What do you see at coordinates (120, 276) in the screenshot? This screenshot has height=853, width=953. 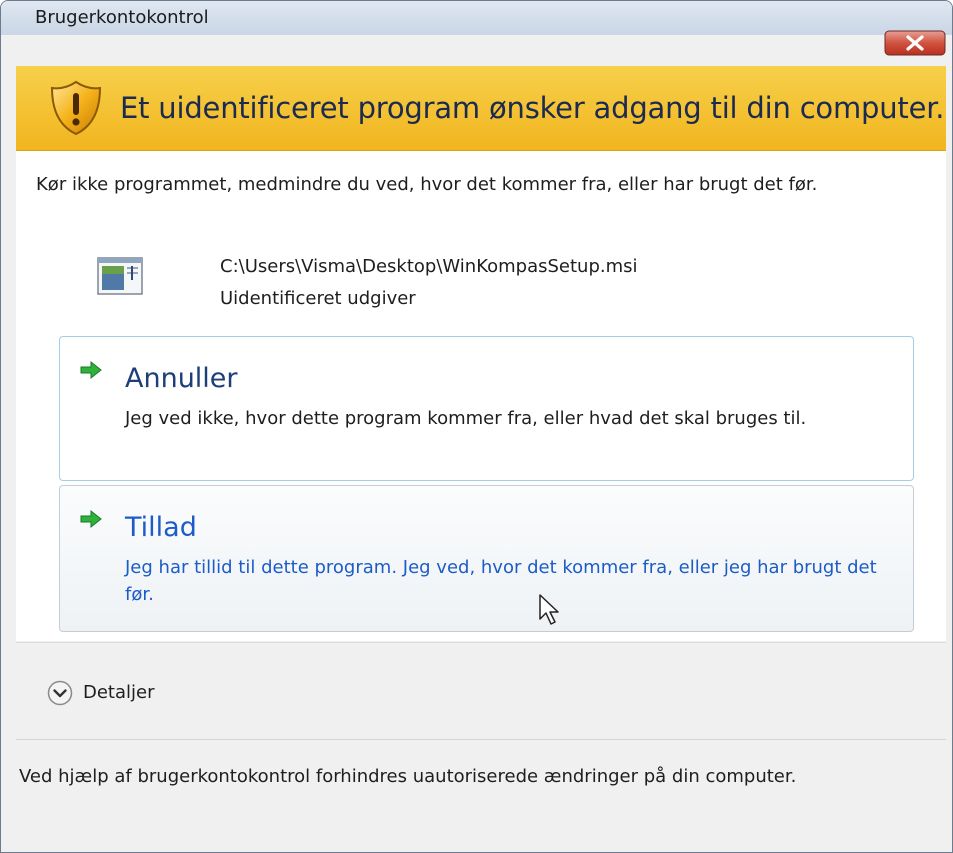 I see `program-icon` at bounding box center [120, 276].